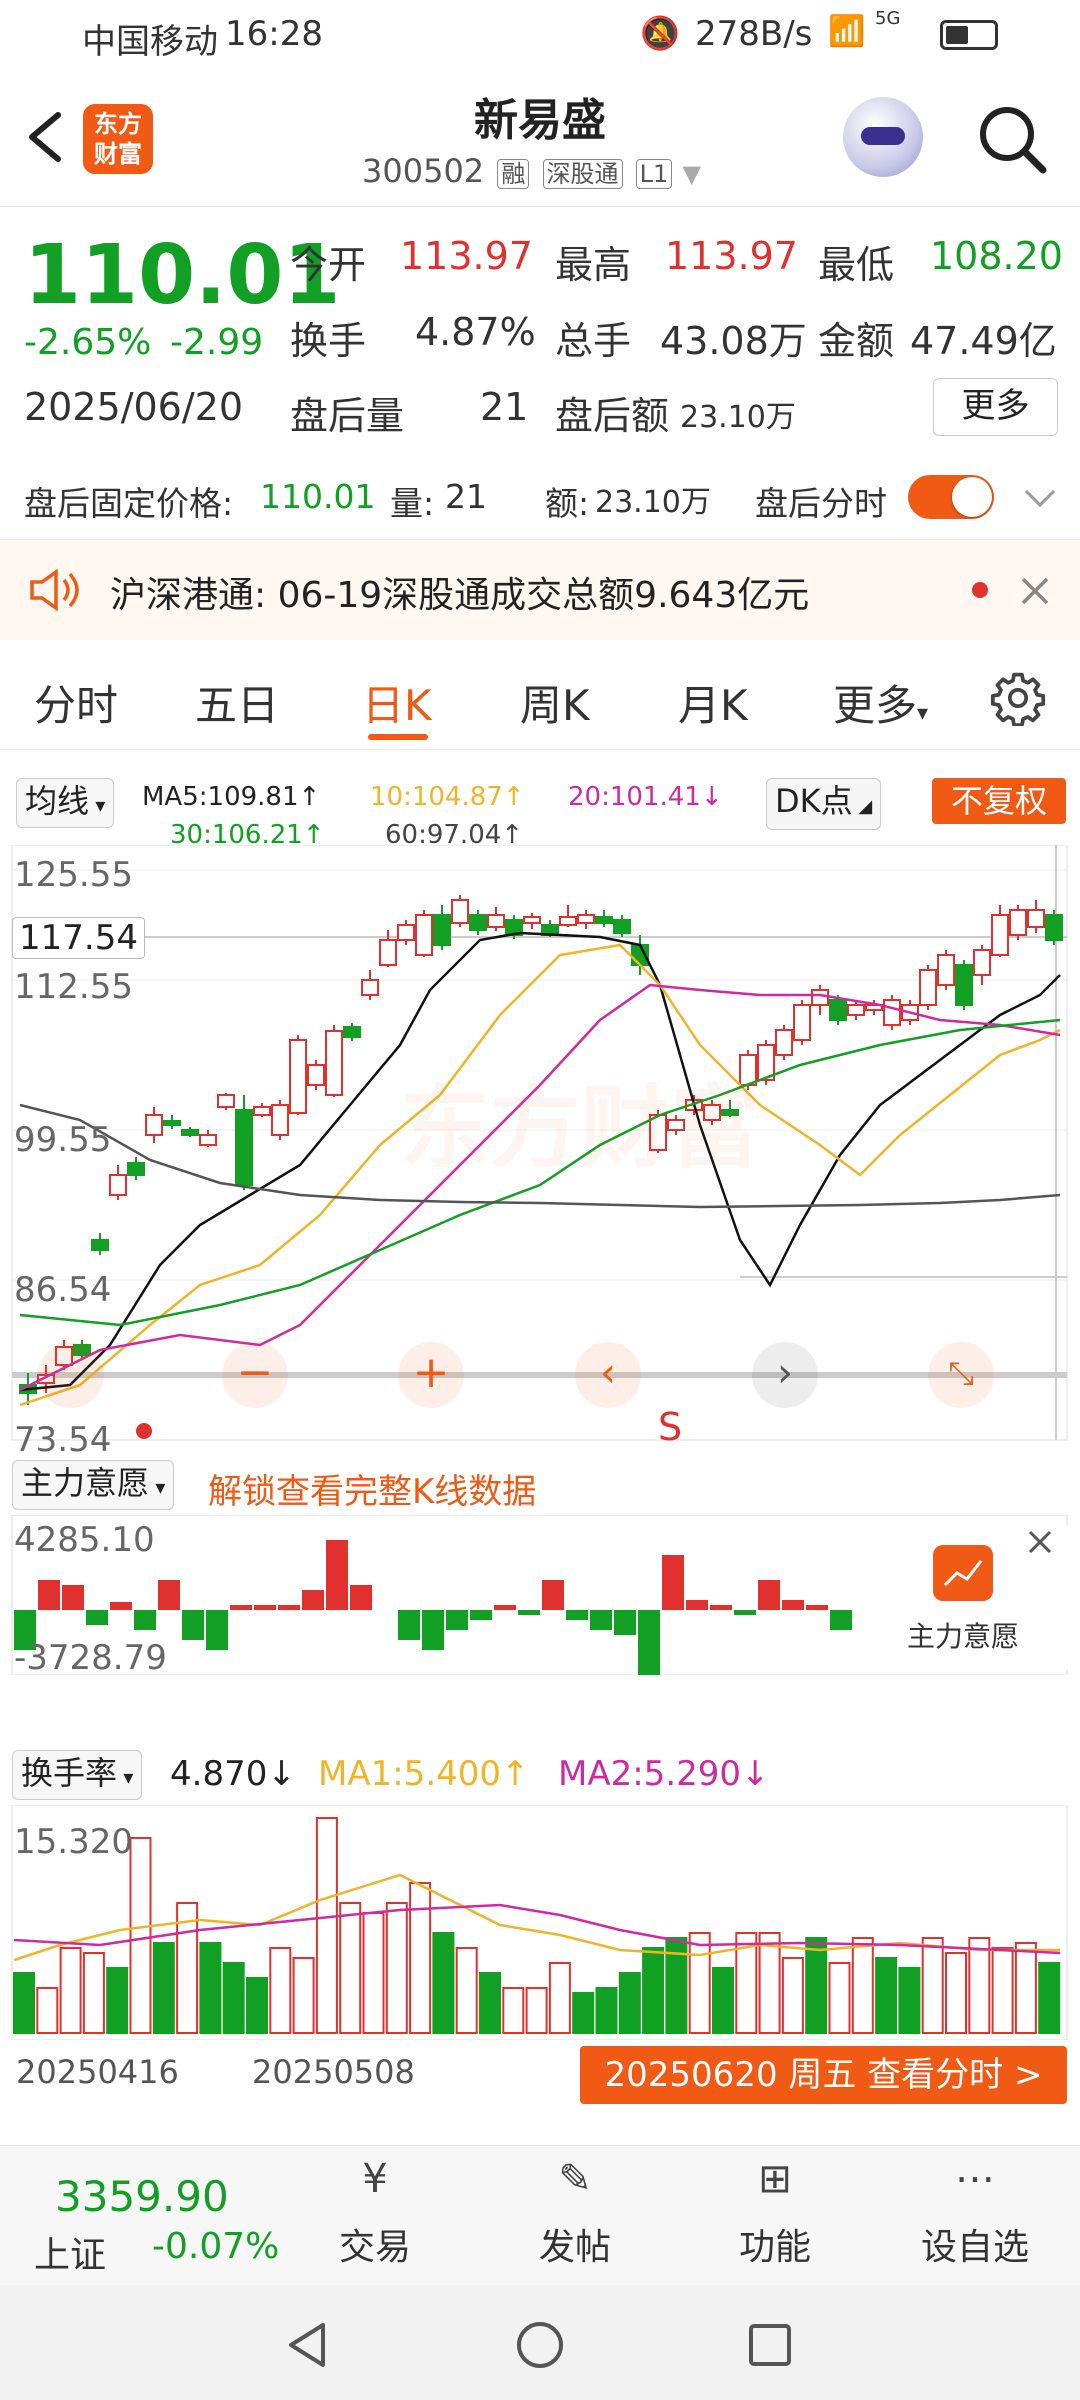  I want to click on zoom-out-button: −, so click(255, 1375).